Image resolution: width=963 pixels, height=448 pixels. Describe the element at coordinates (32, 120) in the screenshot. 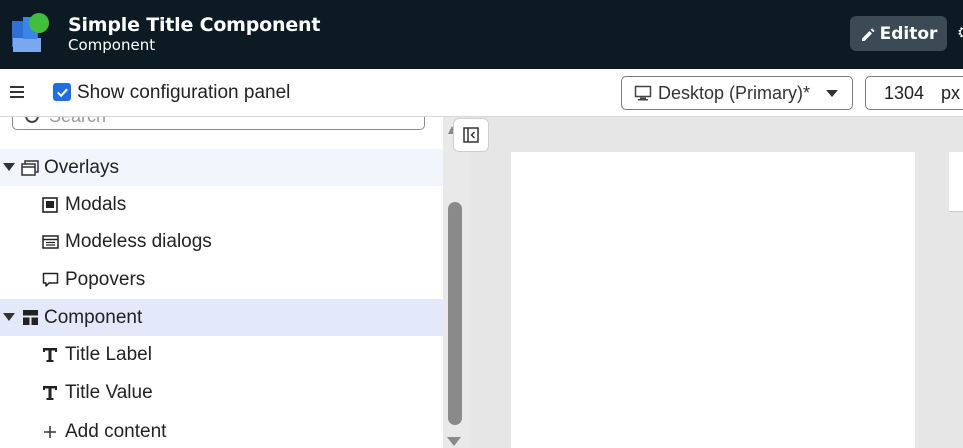

I see `search-icon` at that location.